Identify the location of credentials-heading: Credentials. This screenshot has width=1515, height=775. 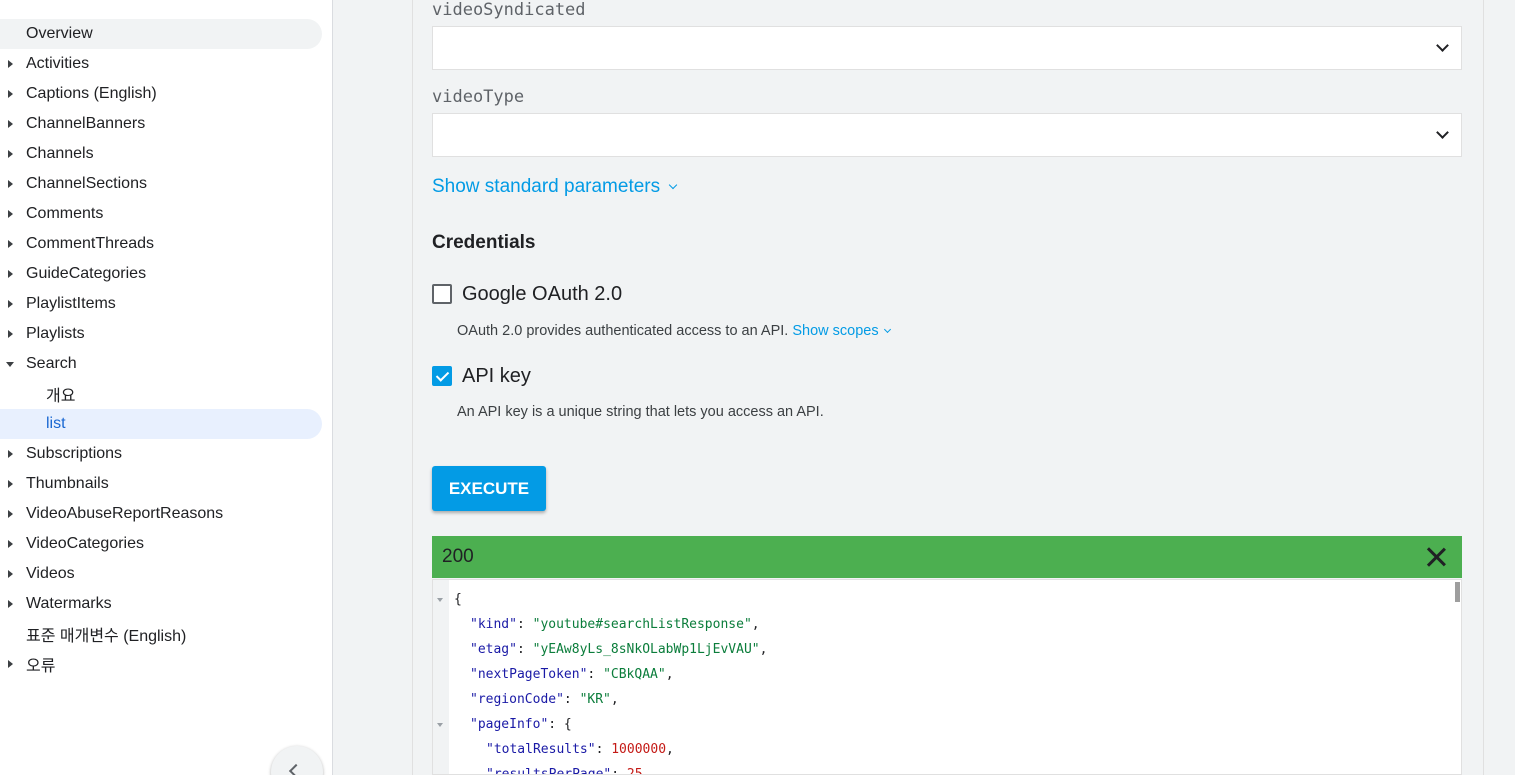
(484, 242).